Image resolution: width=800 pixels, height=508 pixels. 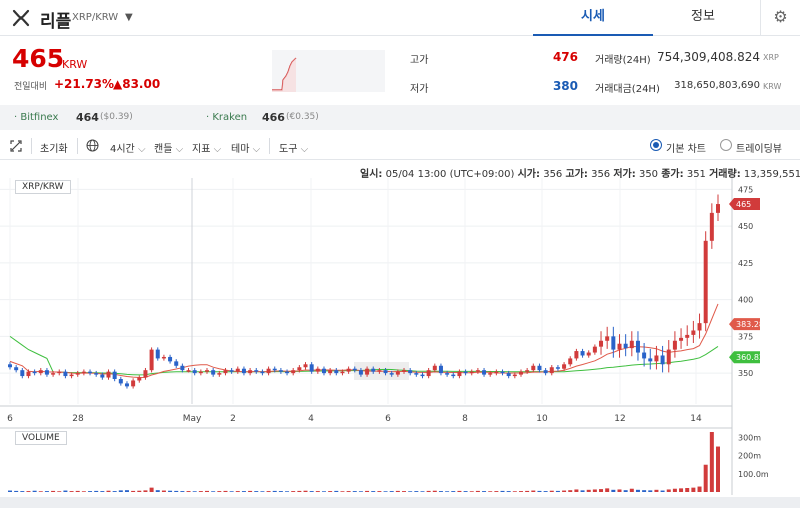 I want to click on chevron-down-icon: ▼, so click(x=129, y=17).